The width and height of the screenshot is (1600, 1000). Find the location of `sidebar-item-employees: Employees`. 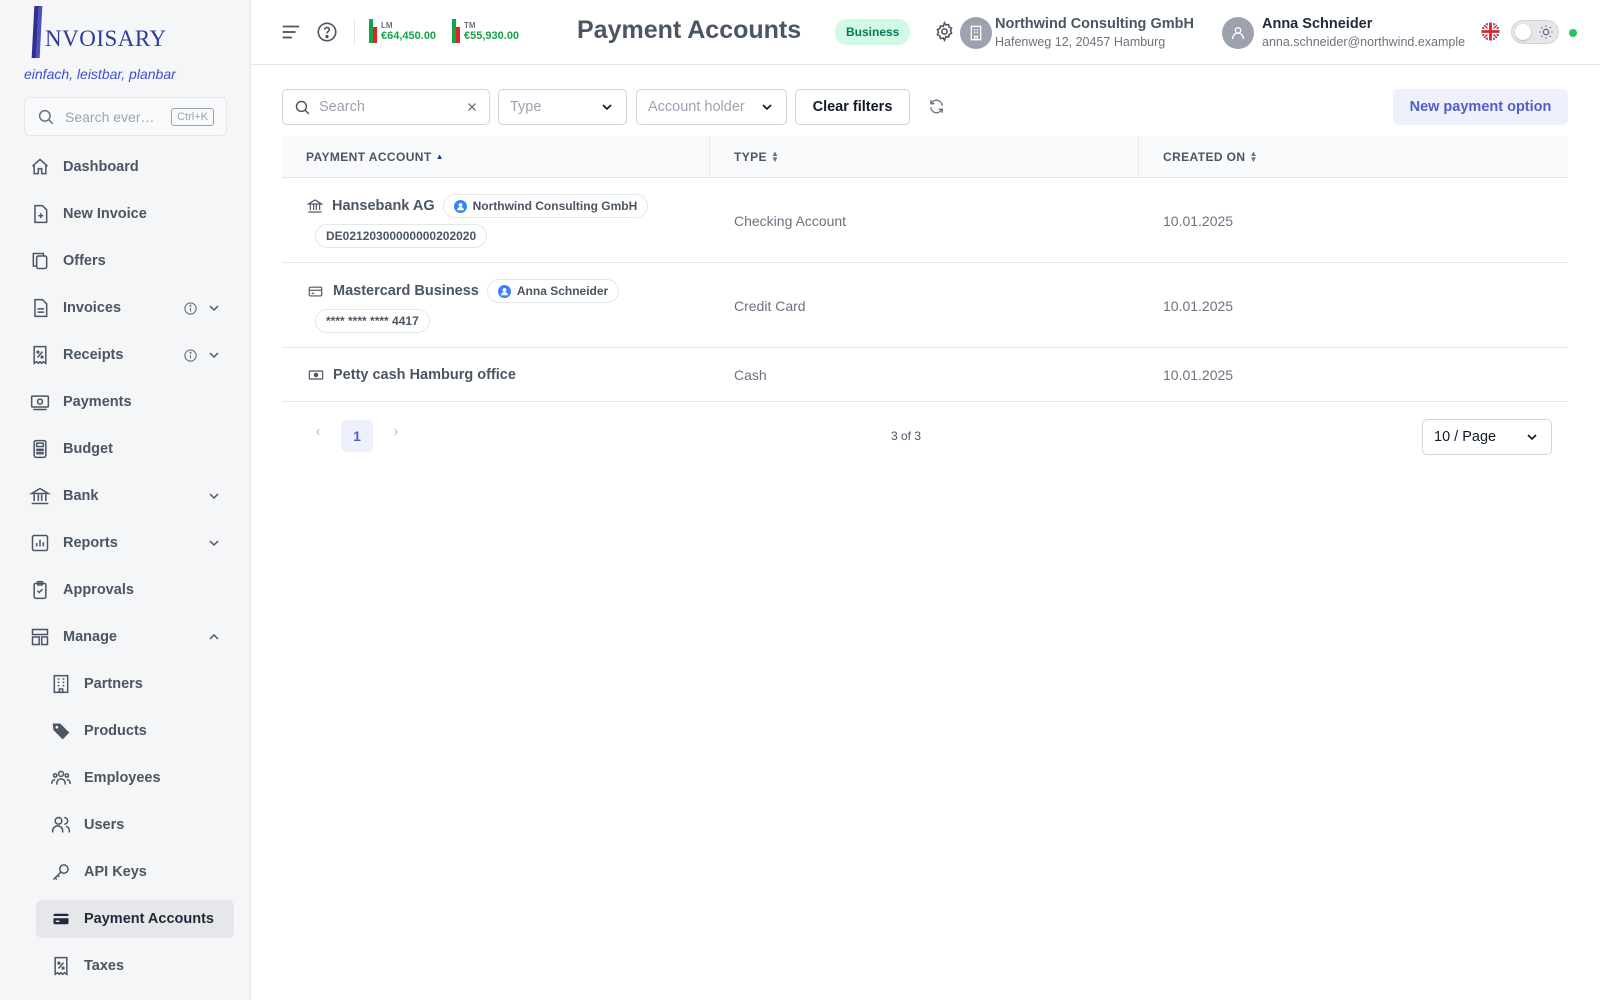

sidebar-item-employees: Employees is located at coordinates (139, 778).